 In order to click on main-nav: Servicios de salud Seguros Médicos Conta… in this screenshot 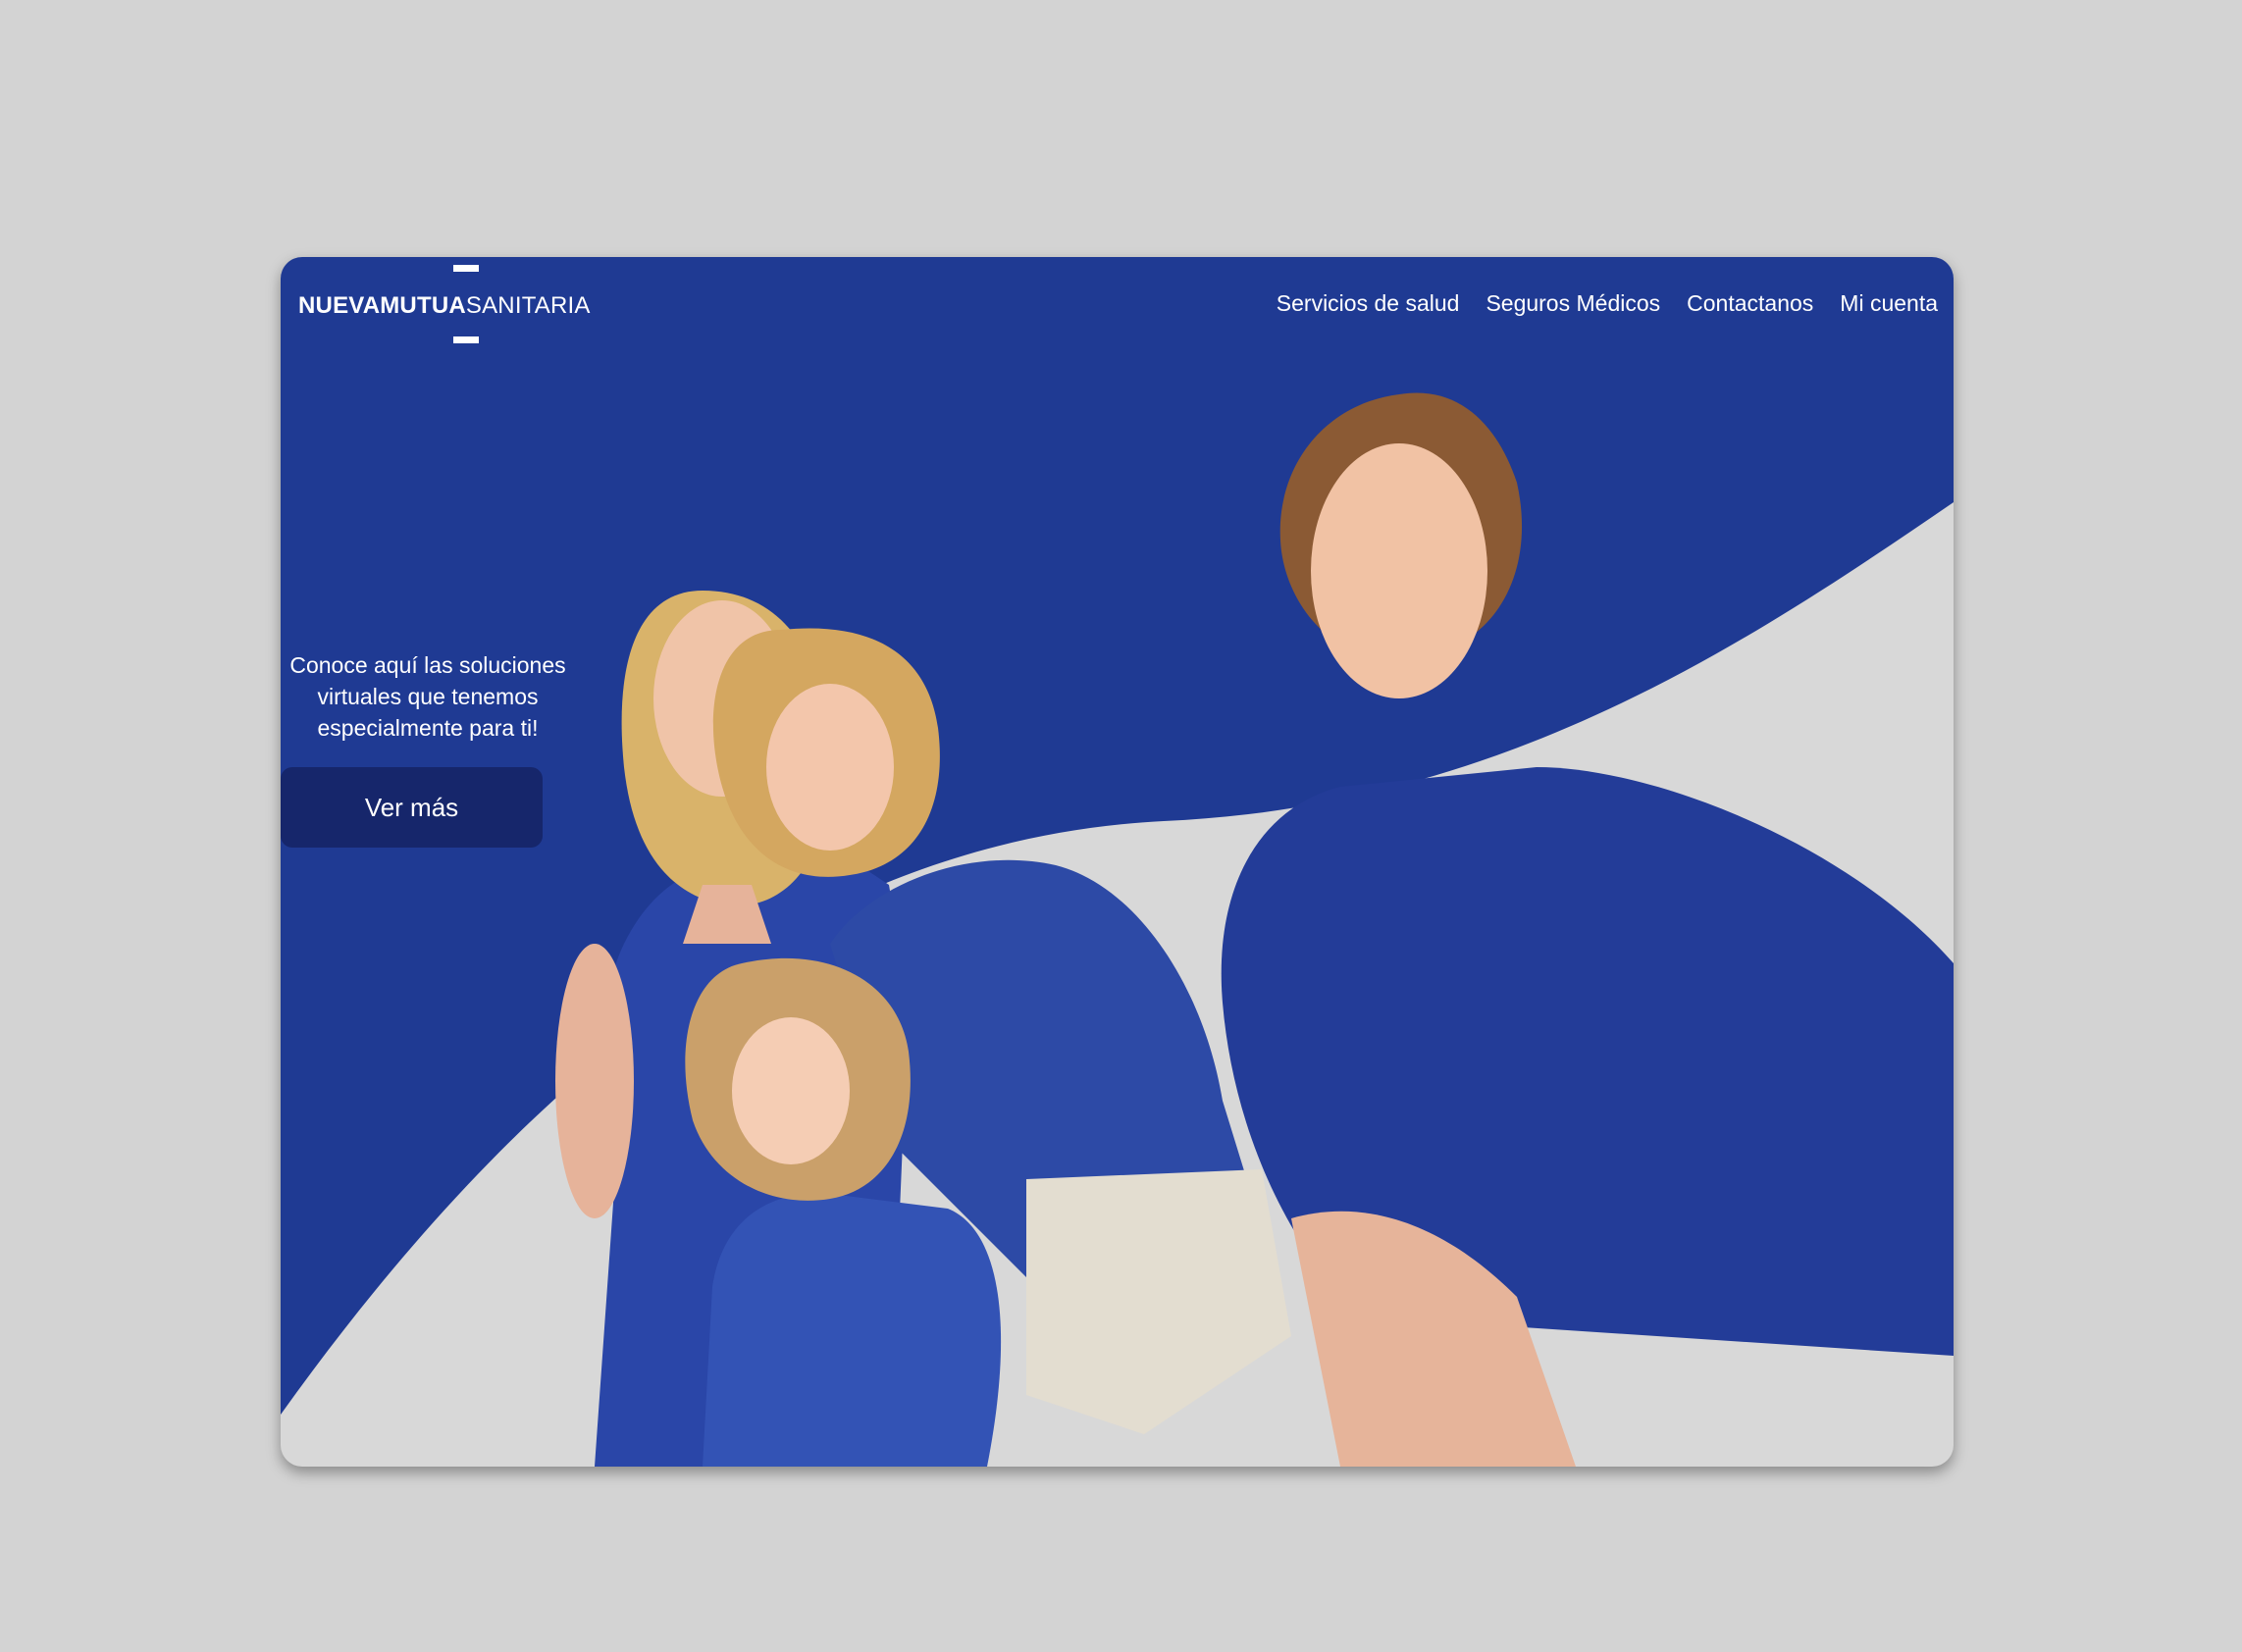, I will do `click(1607, 303)`.